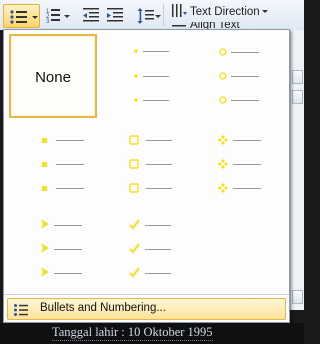  Describe the element at coordinates (132, 333) in the screenshot. I see `document-text-line: Tanggal lahir : 10 Oktober 1995` at that location.